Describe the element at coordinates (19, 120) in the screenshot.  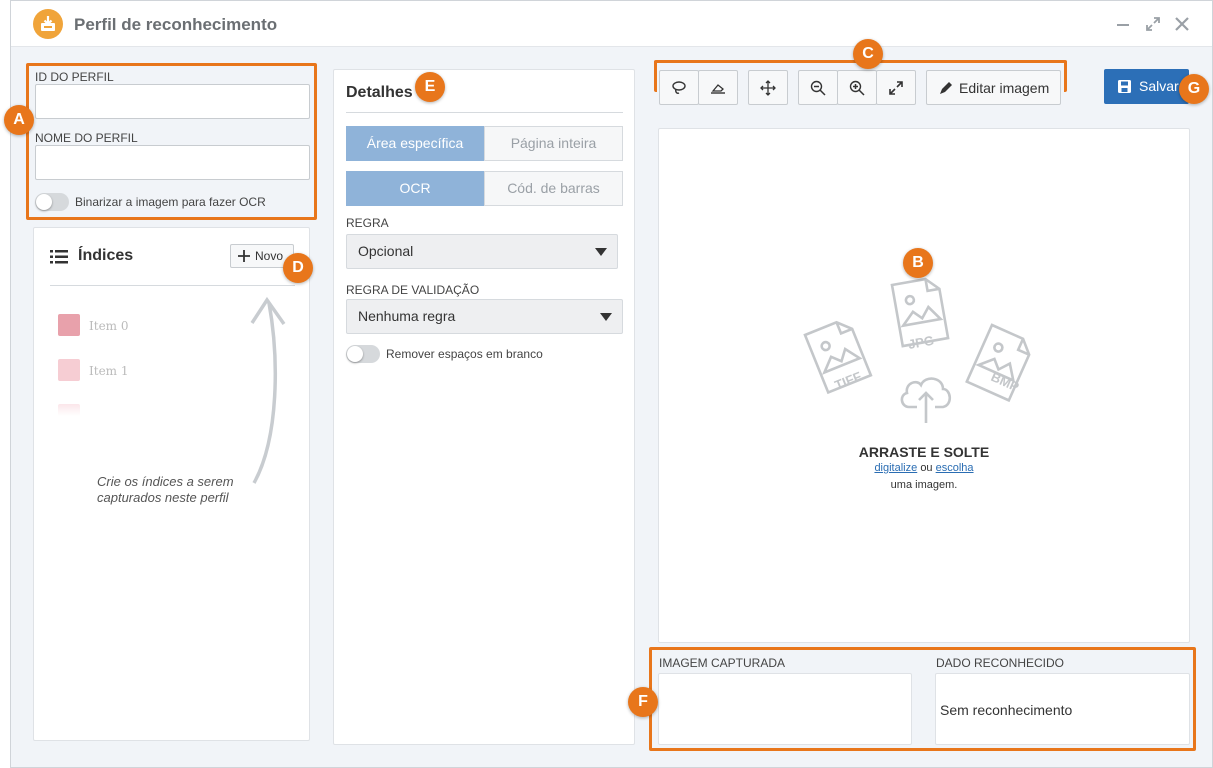
I see `callout-a: A` at that location.